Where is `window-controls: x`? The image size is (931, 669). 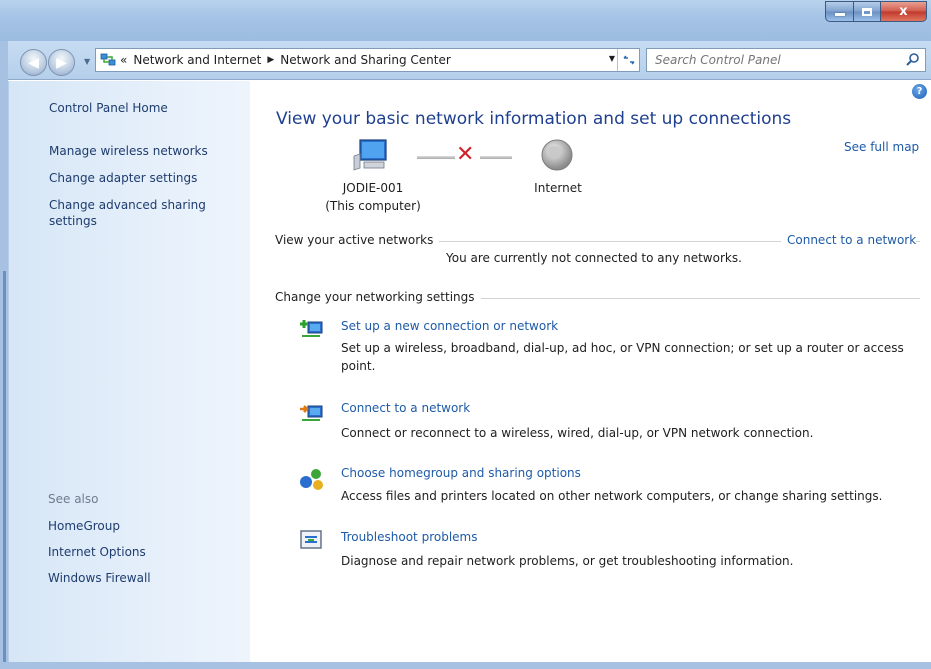 window-controls: x is located at coordinates (876, 11).